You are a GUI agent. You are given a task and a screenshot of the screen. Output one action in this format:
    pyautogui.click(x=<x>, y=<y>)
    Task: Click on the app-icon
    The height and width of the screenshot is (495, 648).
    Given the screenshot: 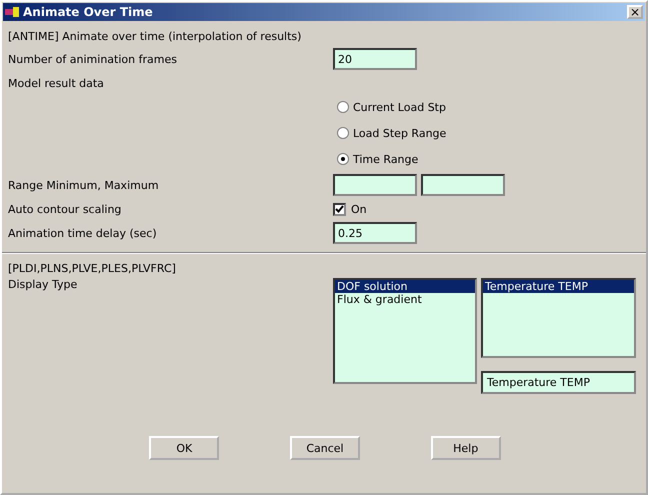 What is the action you would take?
    pyautogui.click(x=12, y=12)
    